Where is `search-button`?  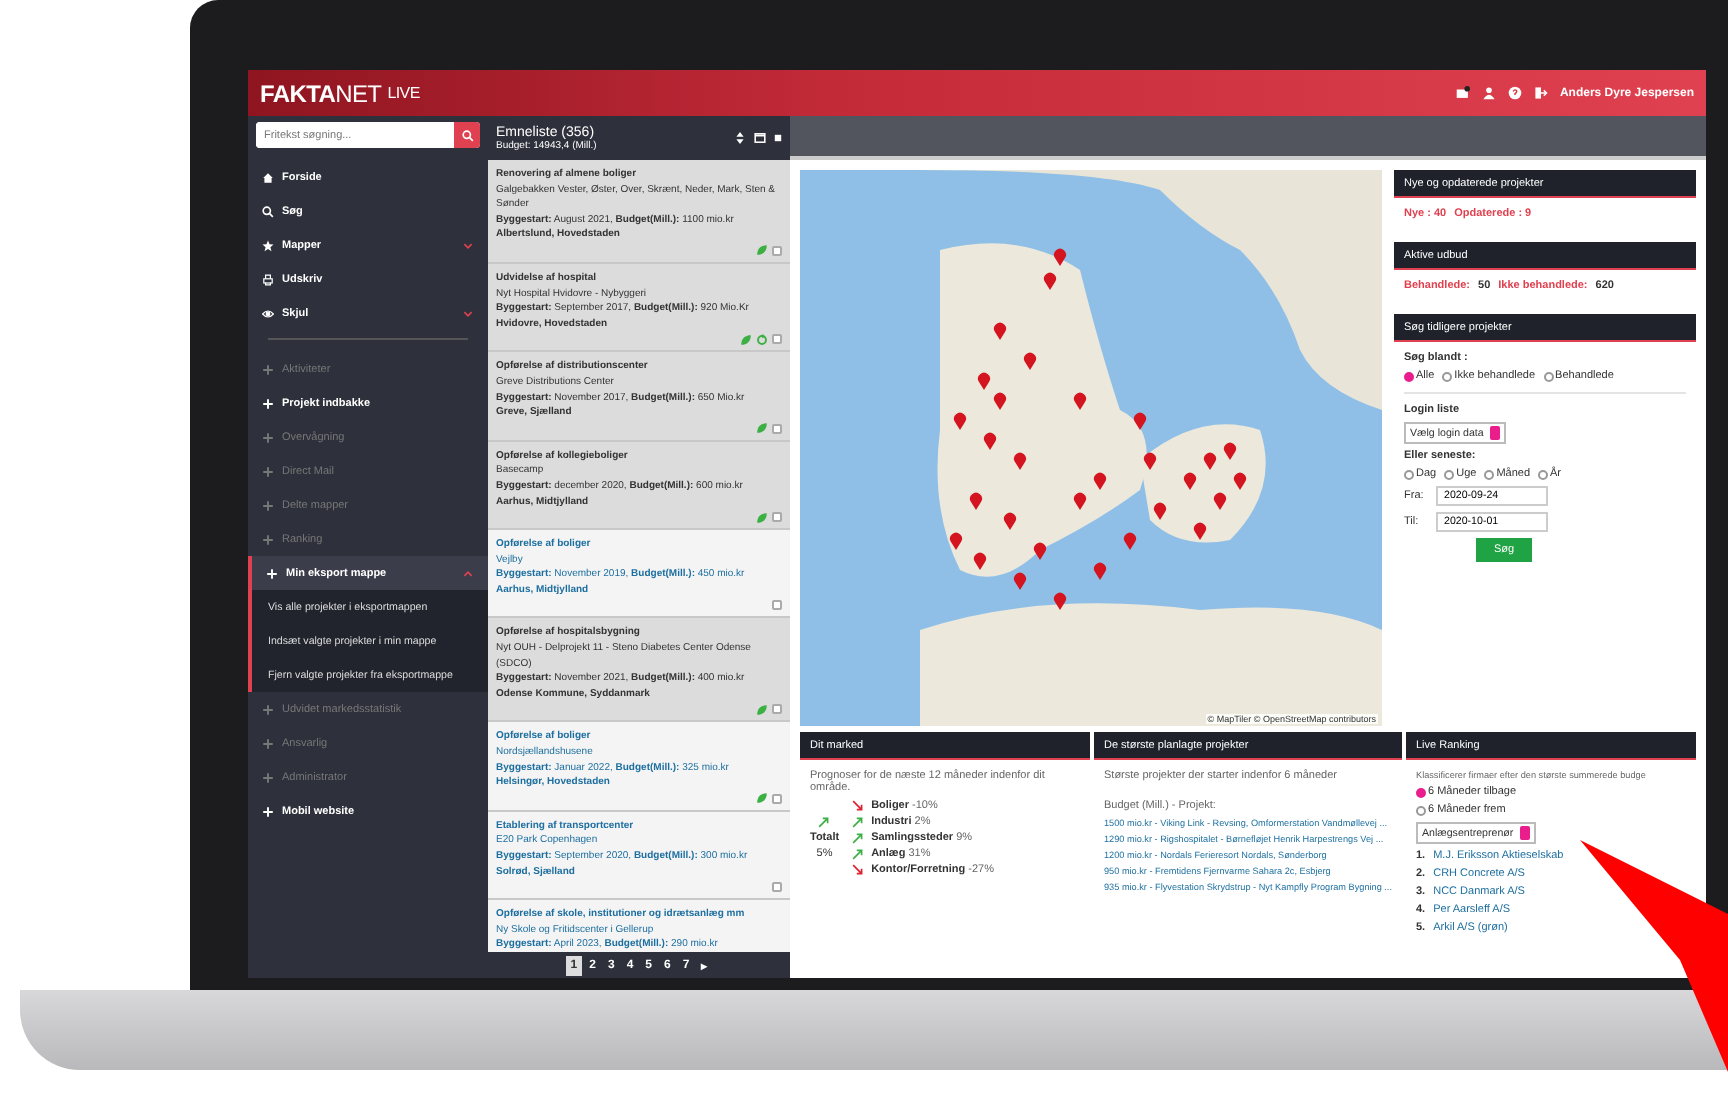 search-button is located at coordinates (467, 135).